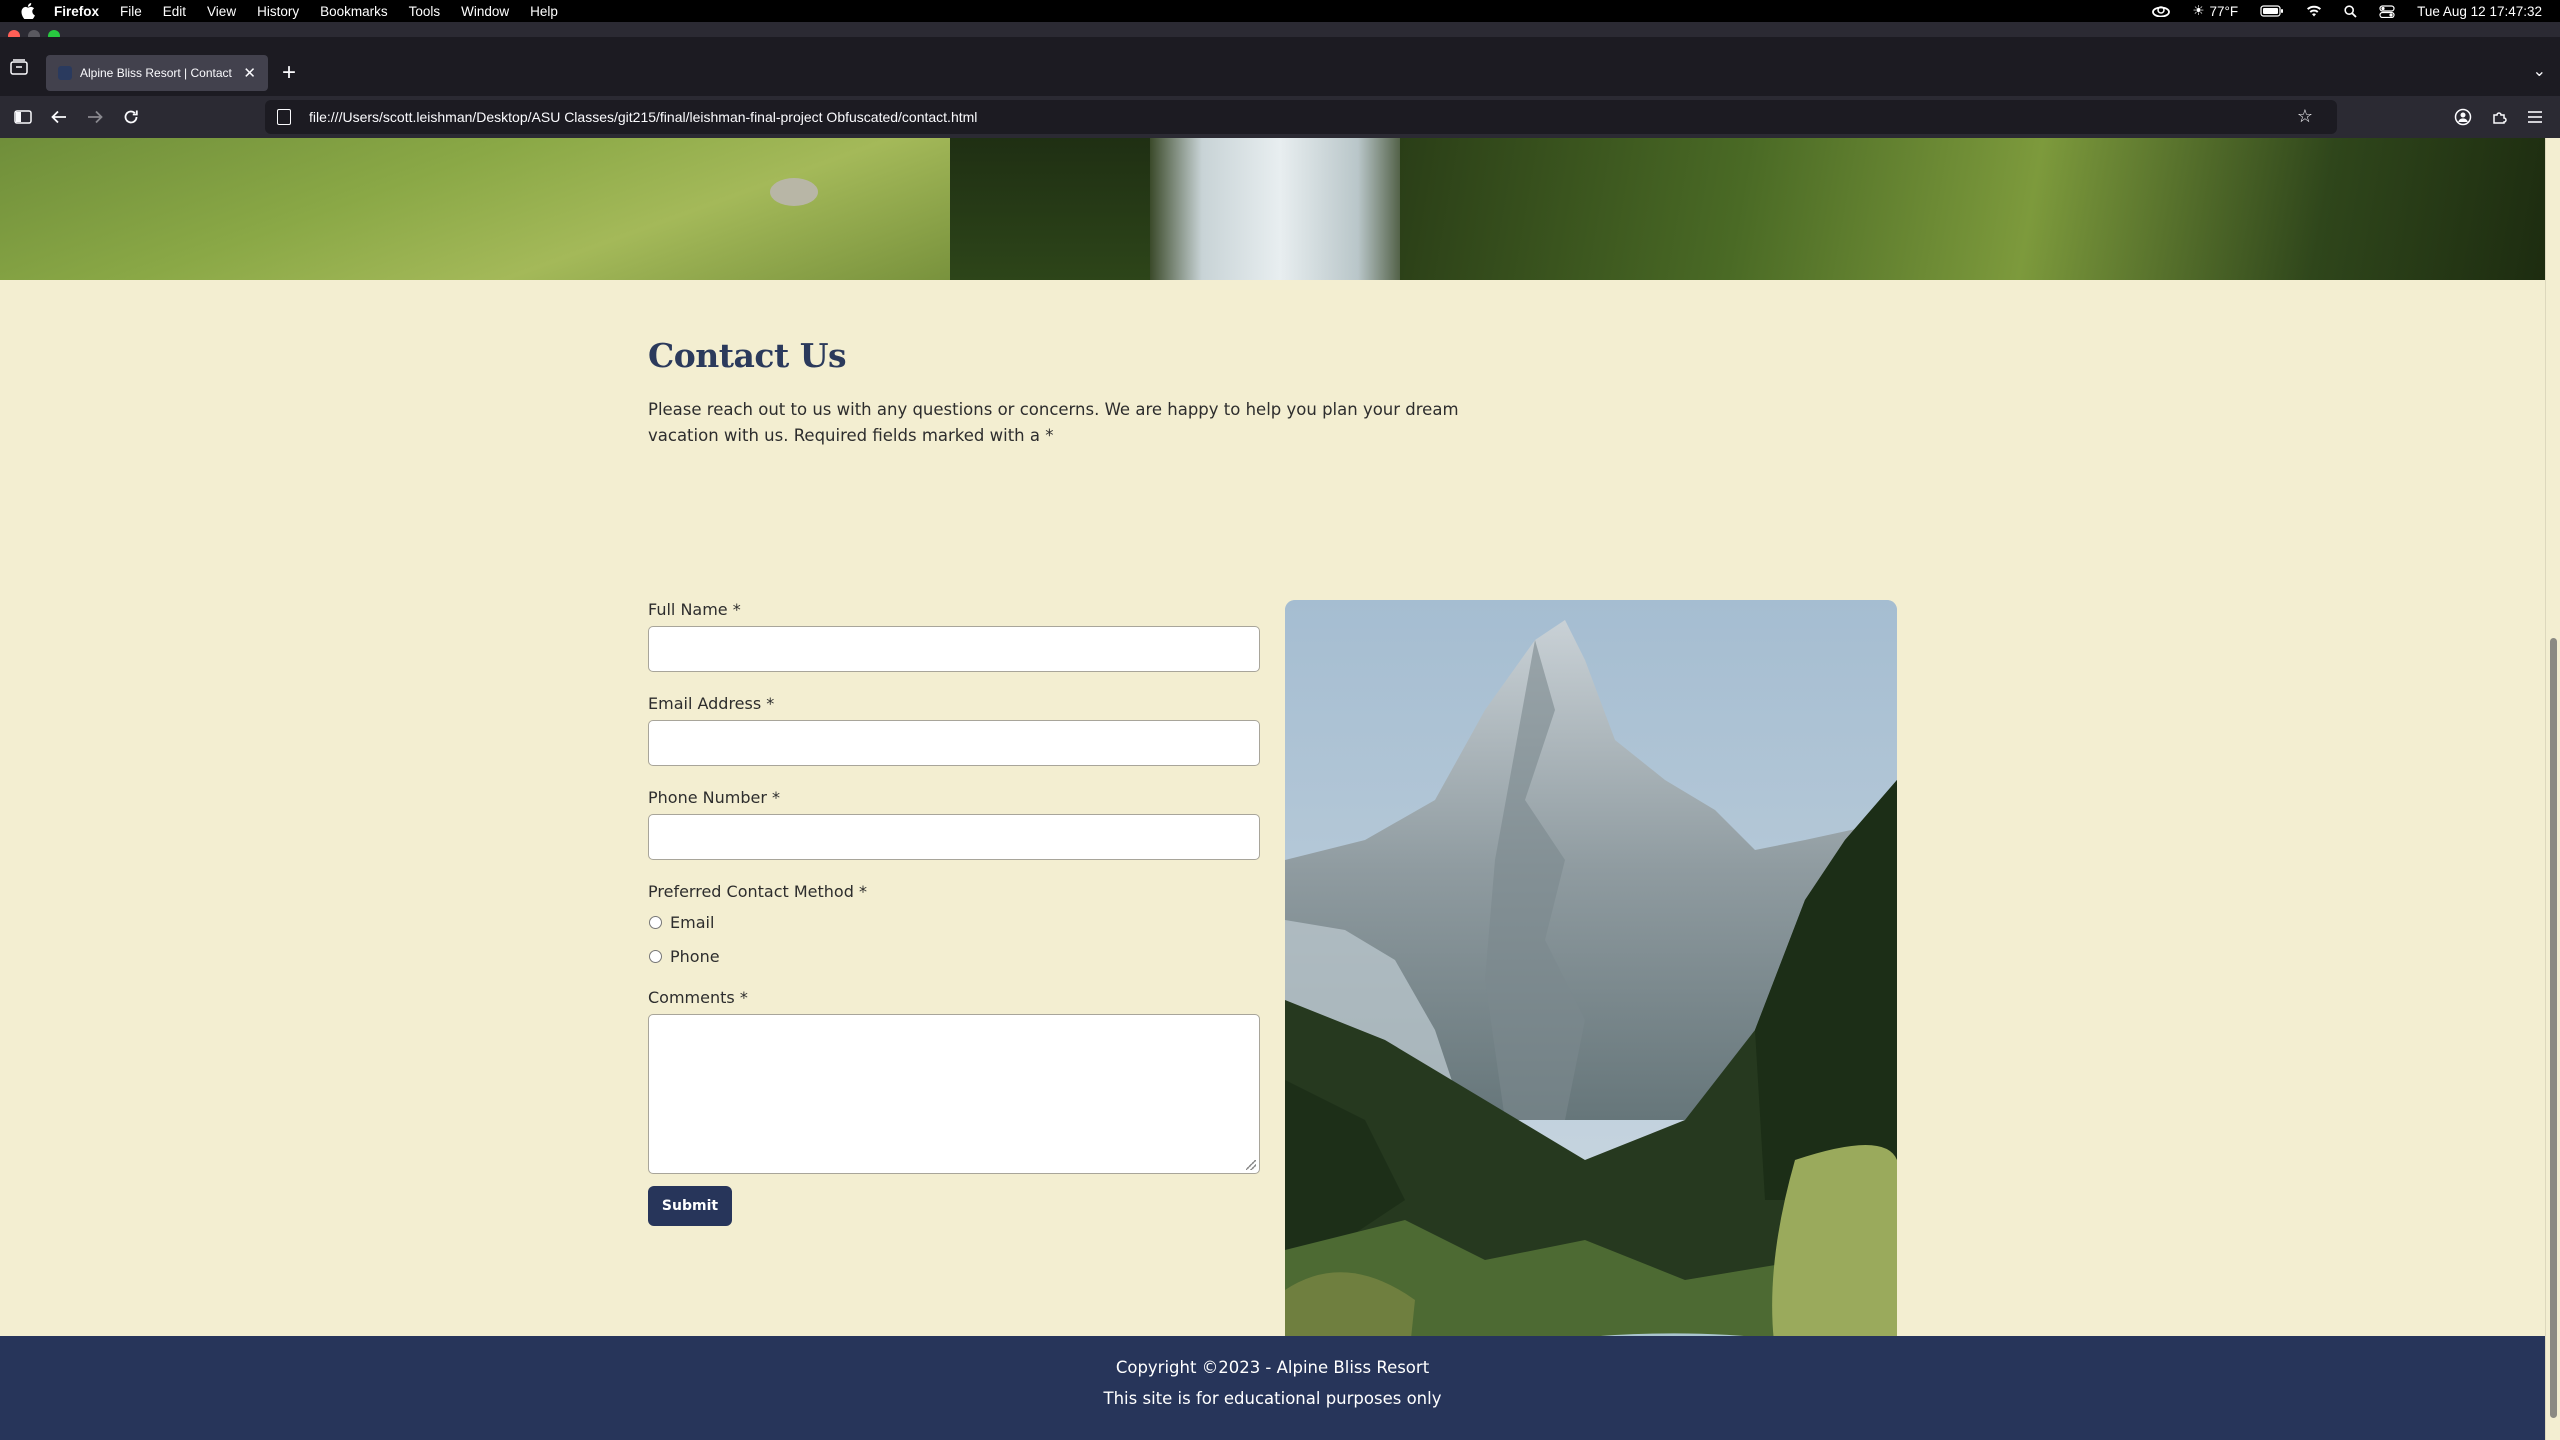 The image size is (2560, 1440). I want to click on comments-label: Comments *, so click(698, 997).